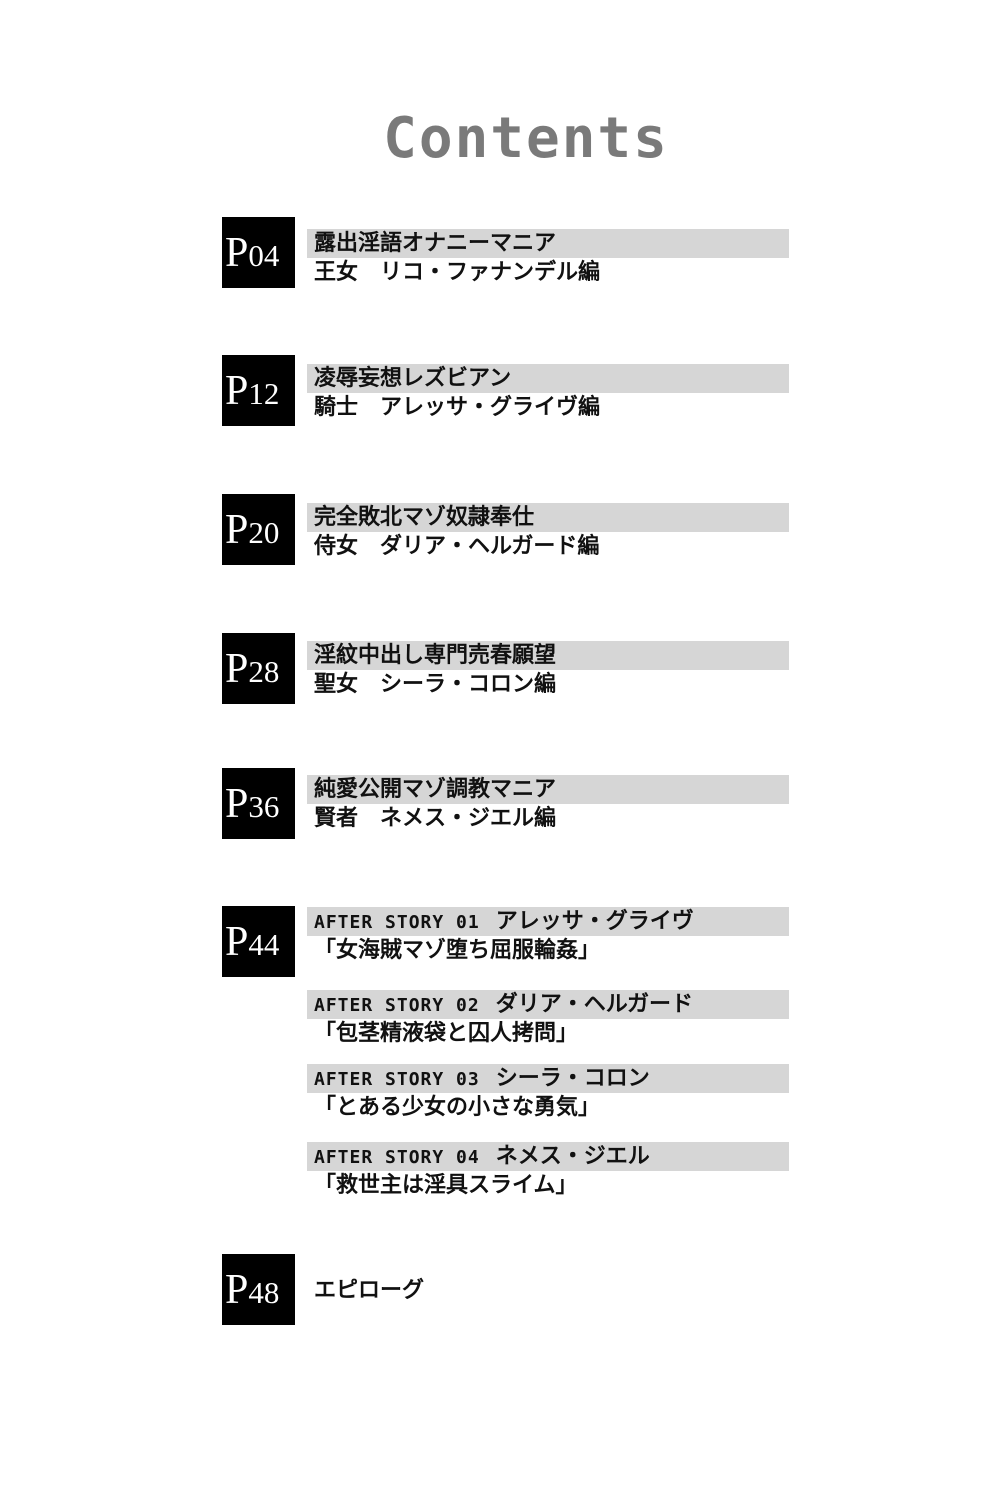  I want to click on chapter-title: 露出淫語オナニーマニア, so click(548, 243).